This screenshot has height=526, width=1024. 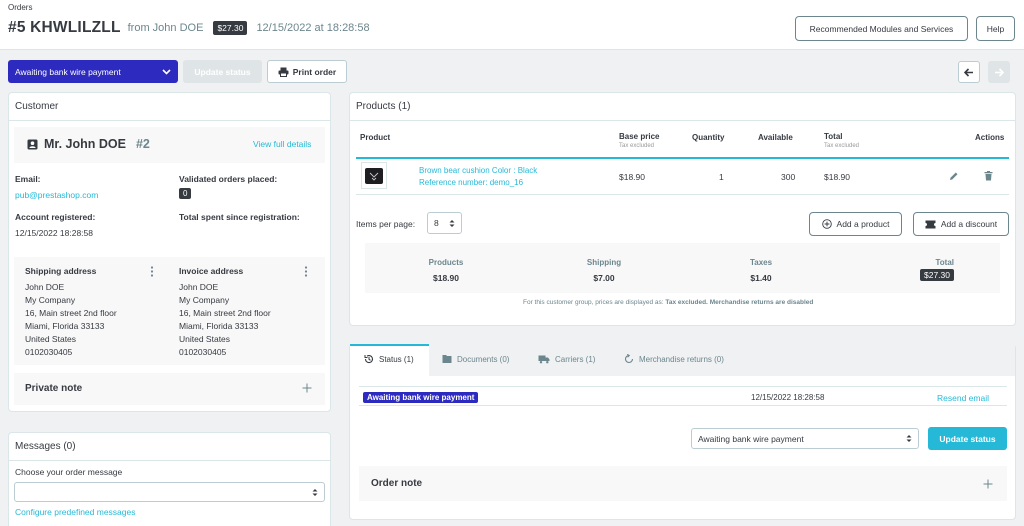 I want to click on col-total-sub: Tax excluded, so click(x=842, y=146).